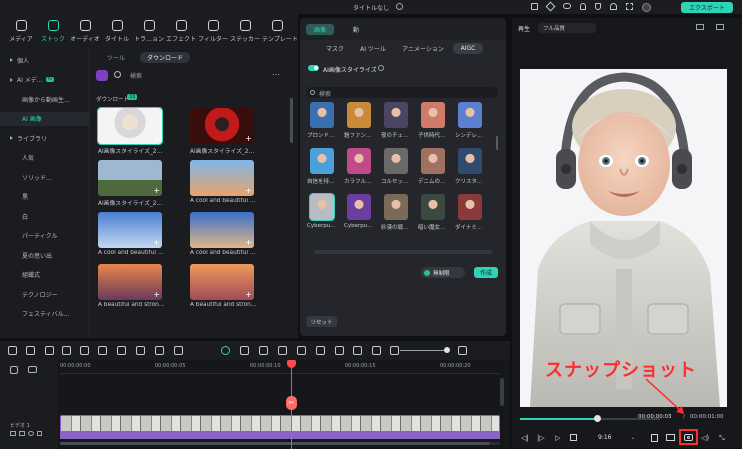 The height and width of the screenshot is (449, 742). I want to click on sidebar-item-7: 黒, so click(45, 197).